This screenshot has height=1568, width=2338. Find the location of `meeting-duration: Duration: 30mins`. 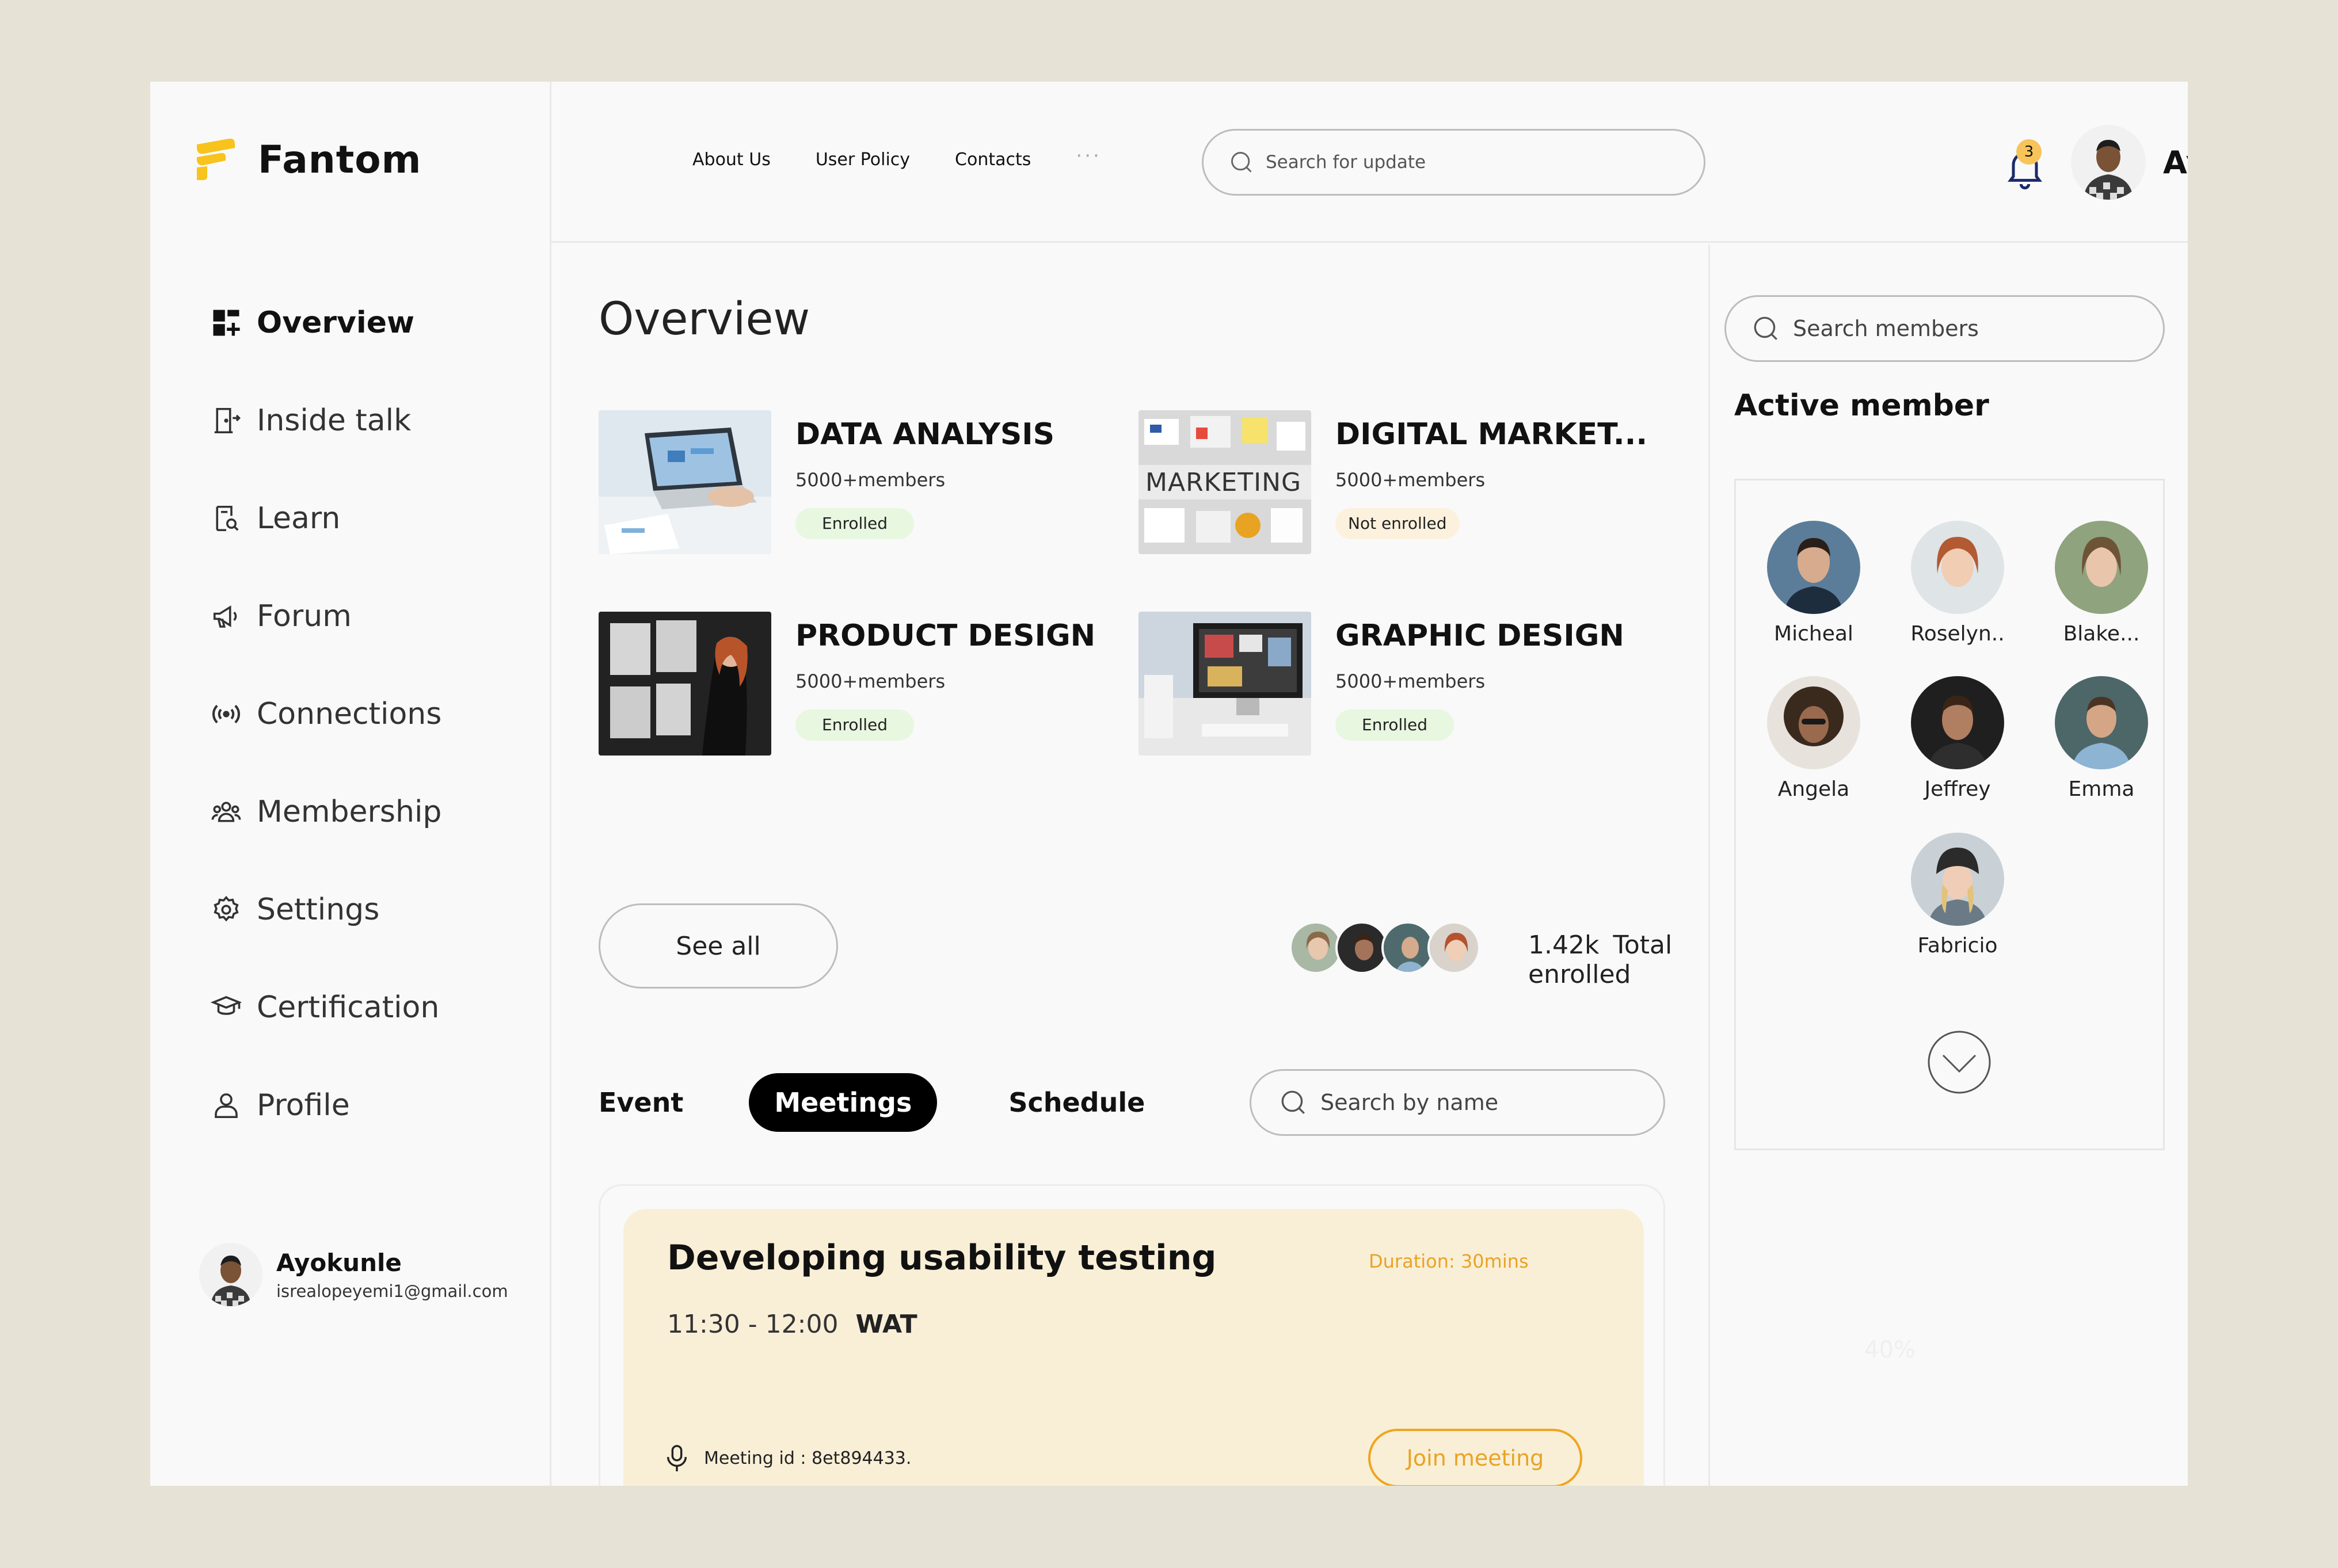

meeting-duration: Duration: 30mins is located at coordinates (1449, 1261).